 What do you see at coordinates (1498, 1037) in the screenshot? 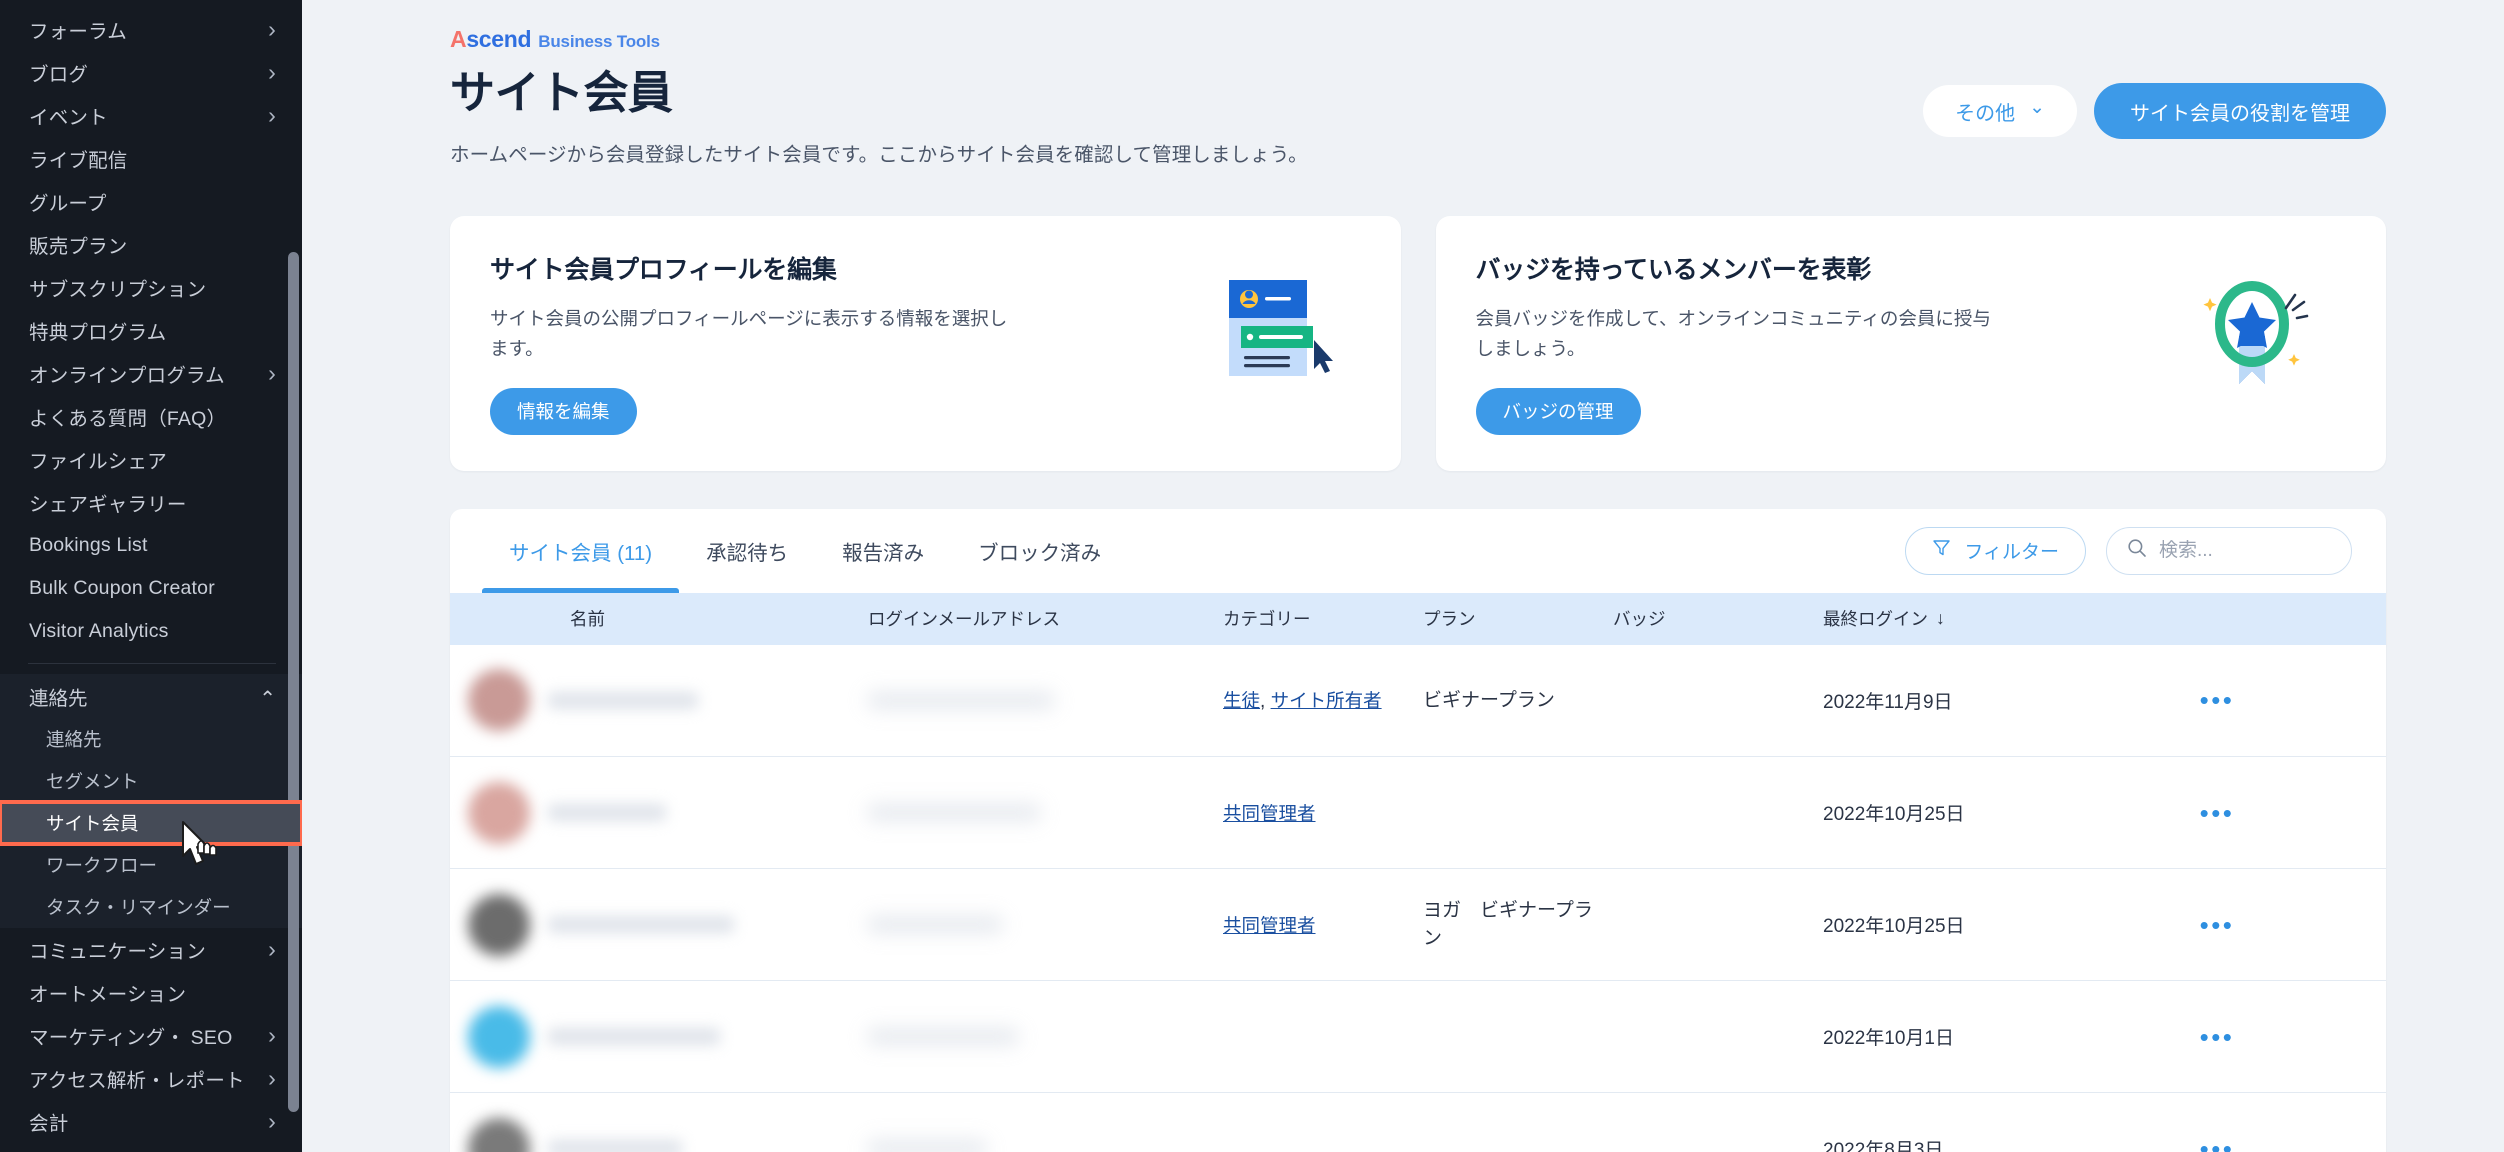
I see `cell-plan` at bounding box center [1498, 1037].